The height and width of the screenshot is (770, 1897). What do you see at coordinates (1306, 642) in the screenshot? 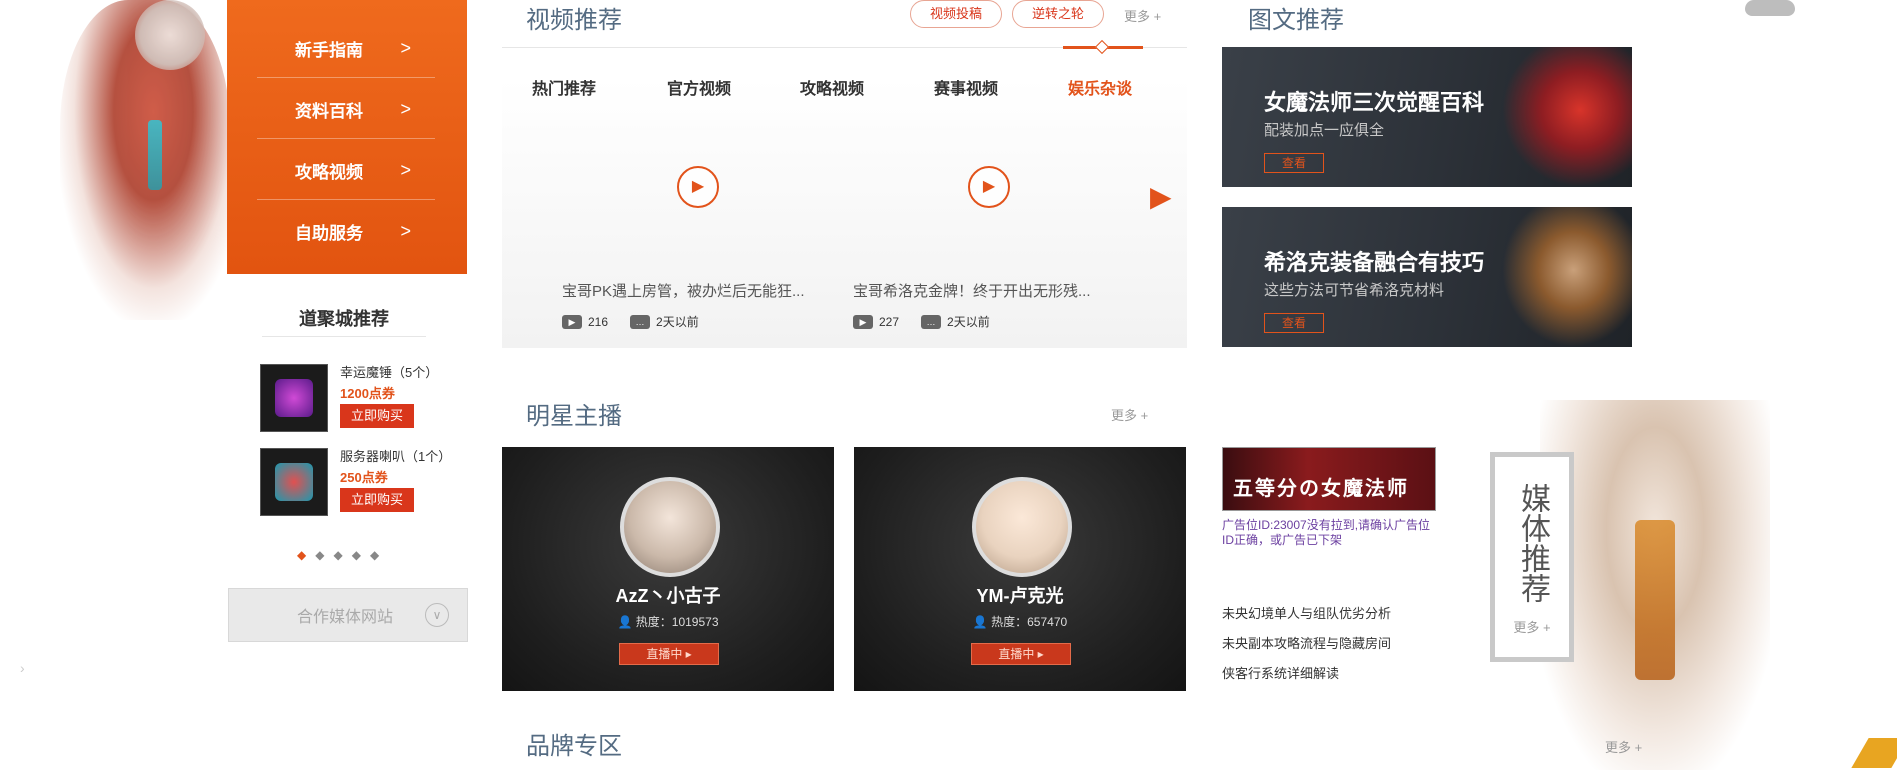
I see `news-link: 未央副本攻略流程与隐藏房间` at bounding box center [1306, 642].